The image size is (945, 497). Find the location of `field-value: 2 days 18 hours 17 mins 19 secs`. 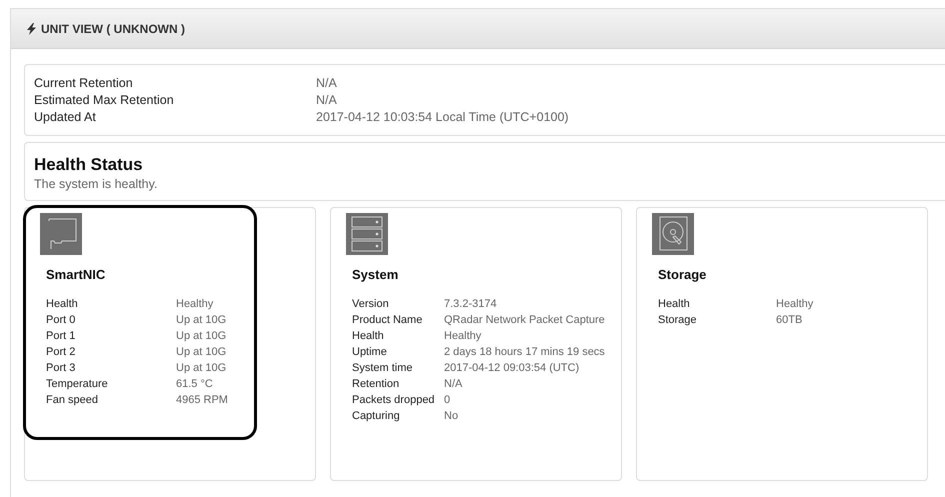

field-value: 2 days 18 hours 17 mins 19 secs is located at coordinates (525, 352).